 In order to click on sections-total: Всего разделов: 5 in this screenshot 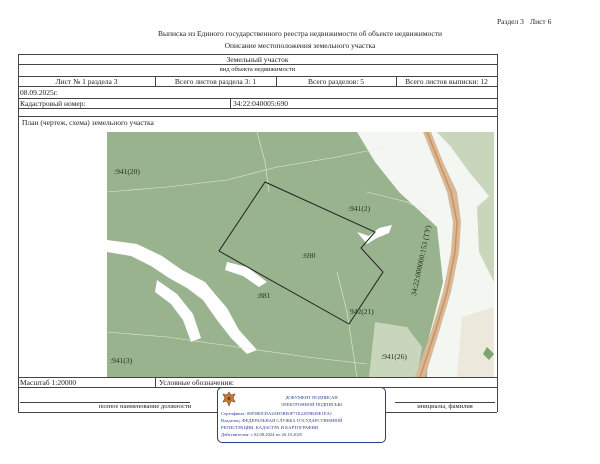, I will do `click(336, 81)`.